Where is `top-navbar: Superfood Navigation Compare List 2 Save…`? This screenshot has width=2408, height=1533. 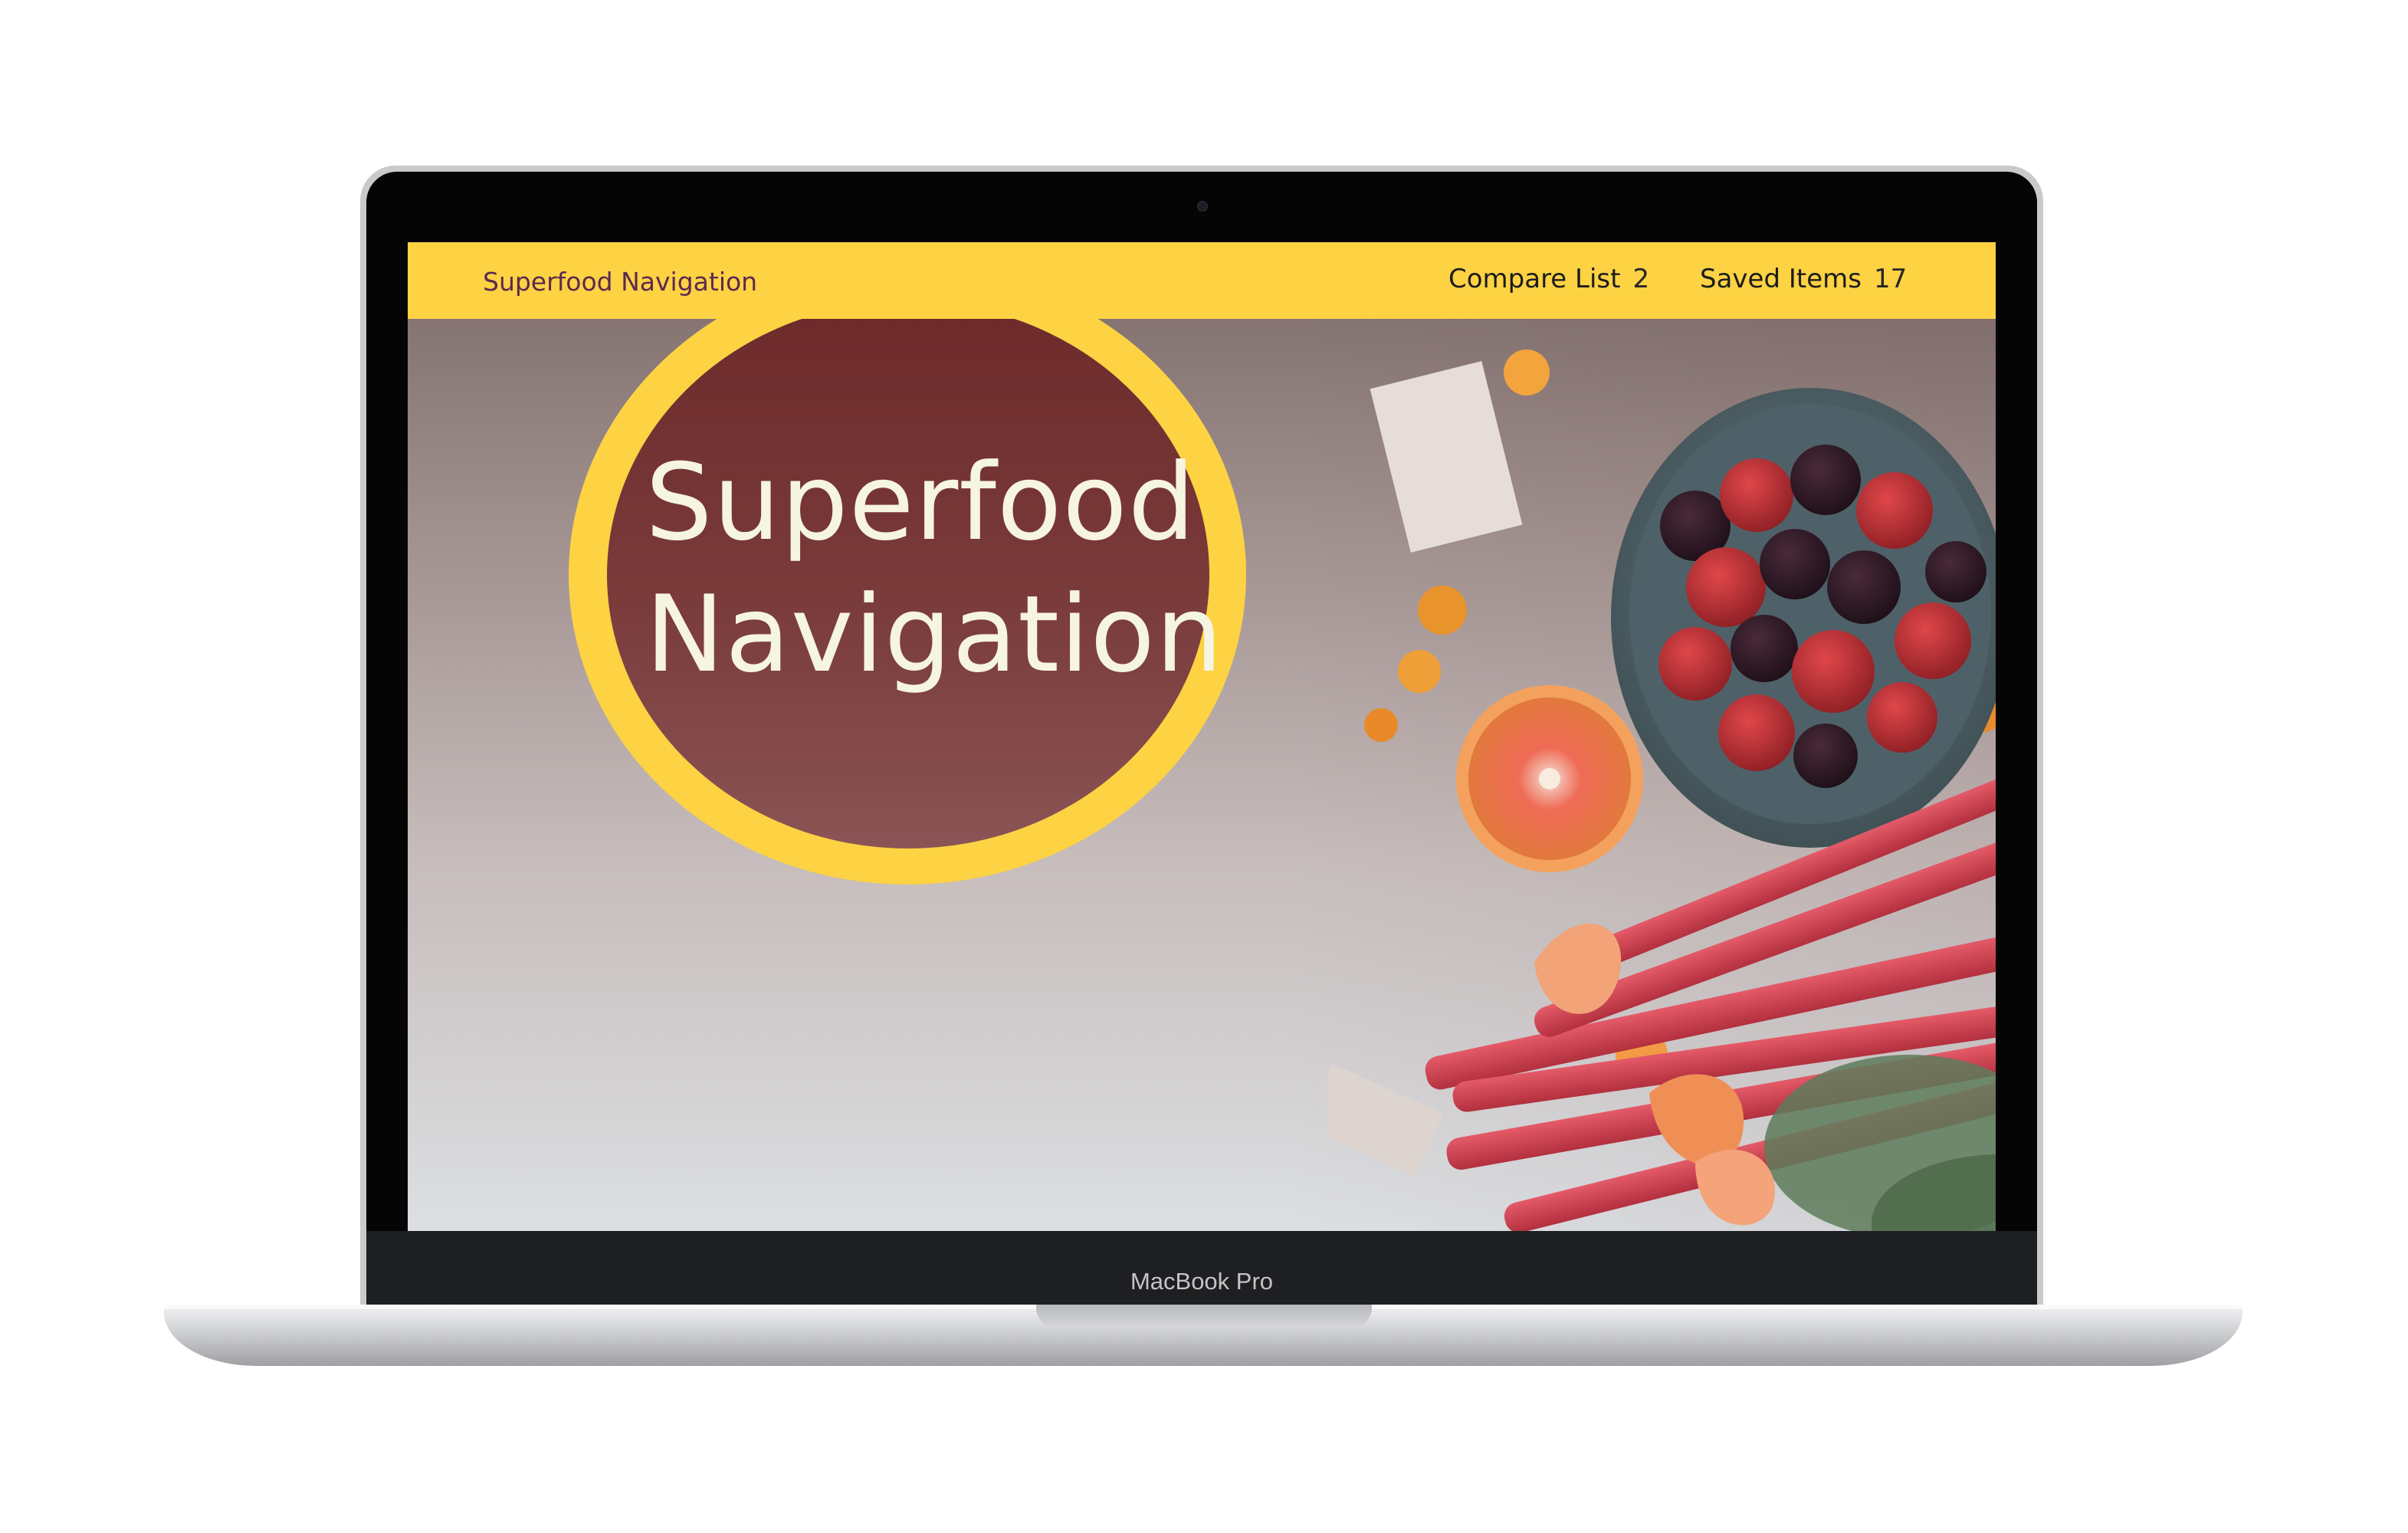 top-navbar: Superfood Navigation Compare List 2 Save… is located at coordinates (1202, 280).